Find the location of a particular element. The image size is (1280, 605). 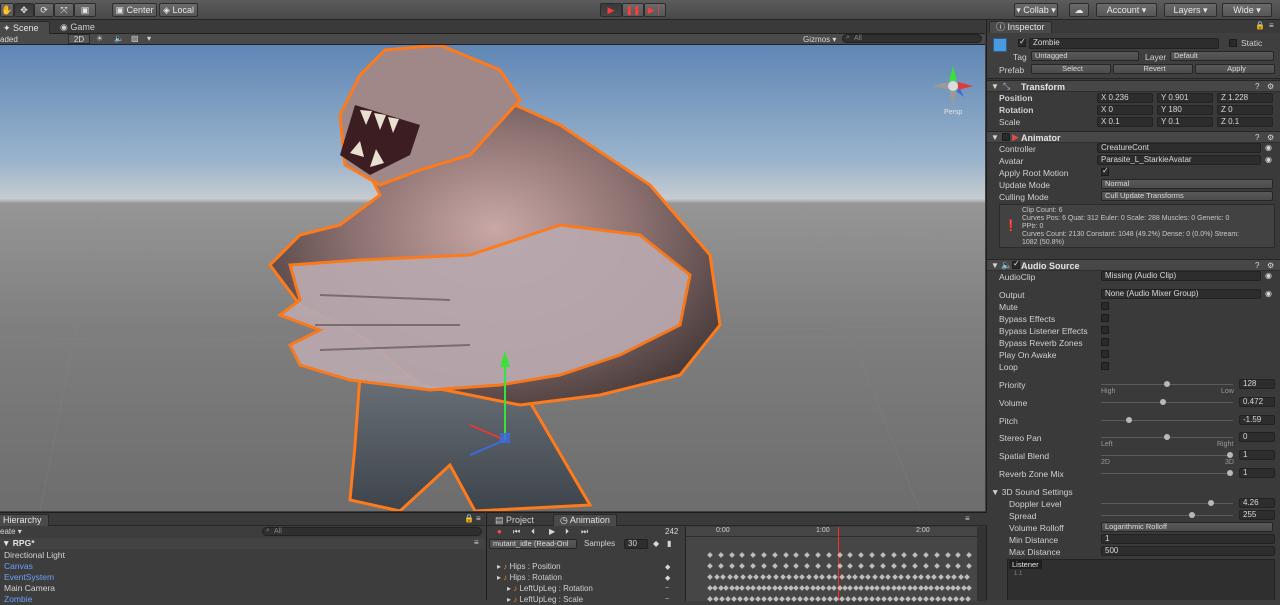

layout-dropdown: Wide ▾ is located at coordinates (1247, 10).